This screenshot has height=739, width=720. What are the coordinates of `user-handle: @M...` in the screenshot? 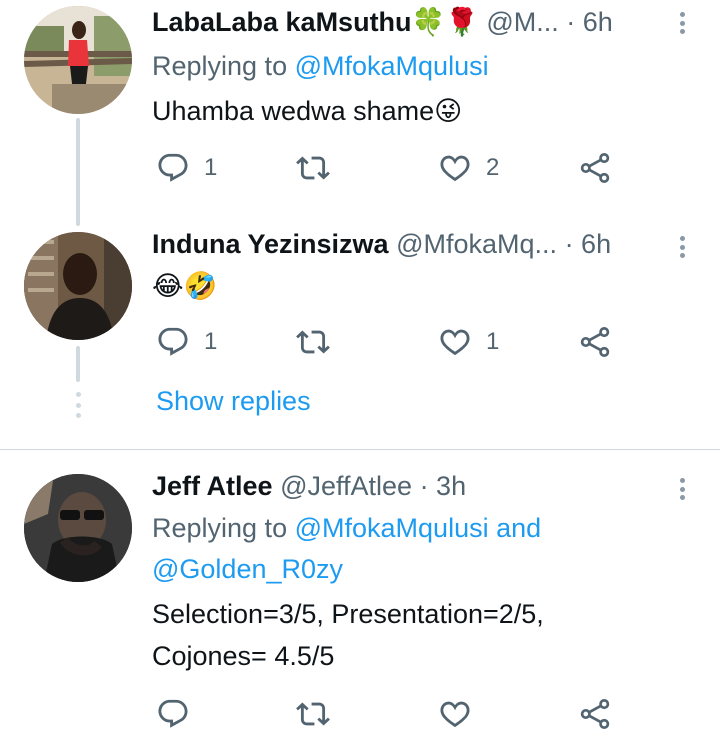 It's located at (522, 22).